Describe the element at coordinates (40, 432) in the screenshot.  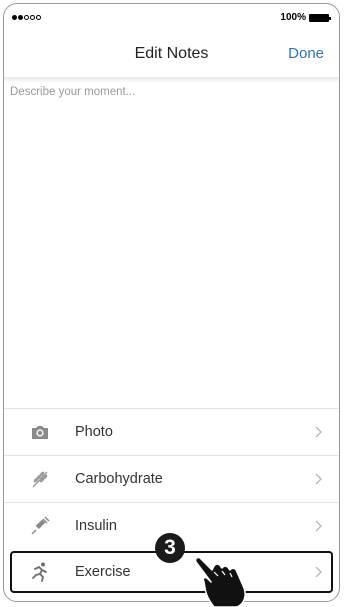
I see `camera-icon` at that location.